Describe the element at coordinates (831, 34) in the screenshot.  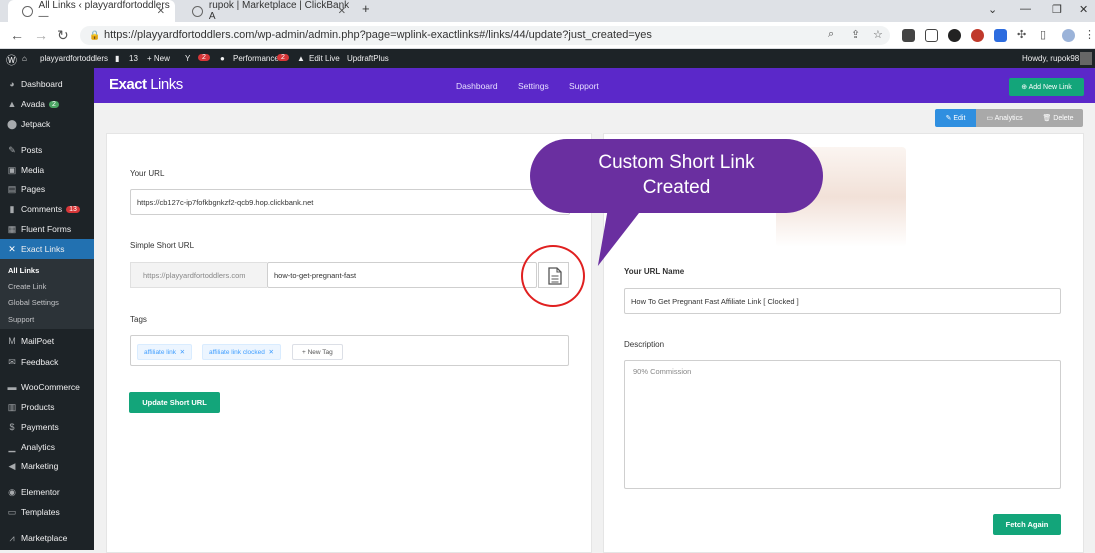
I see `zoom-icon: ⌕` at that location.